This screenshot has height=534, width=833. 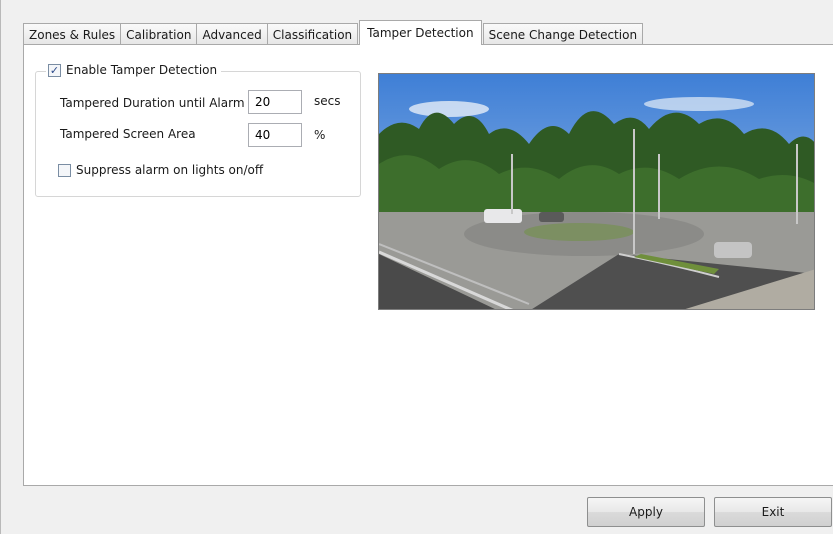 I want to click on exit-button: Exit, so click(x=773, y=512).